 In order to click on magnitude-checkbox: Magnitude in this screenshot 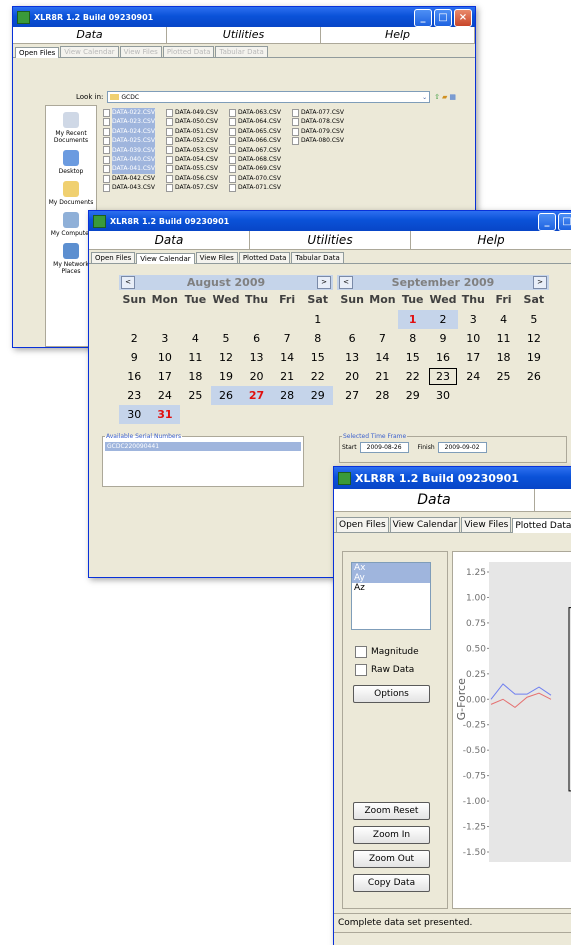, I will do `click(387, 652)`.